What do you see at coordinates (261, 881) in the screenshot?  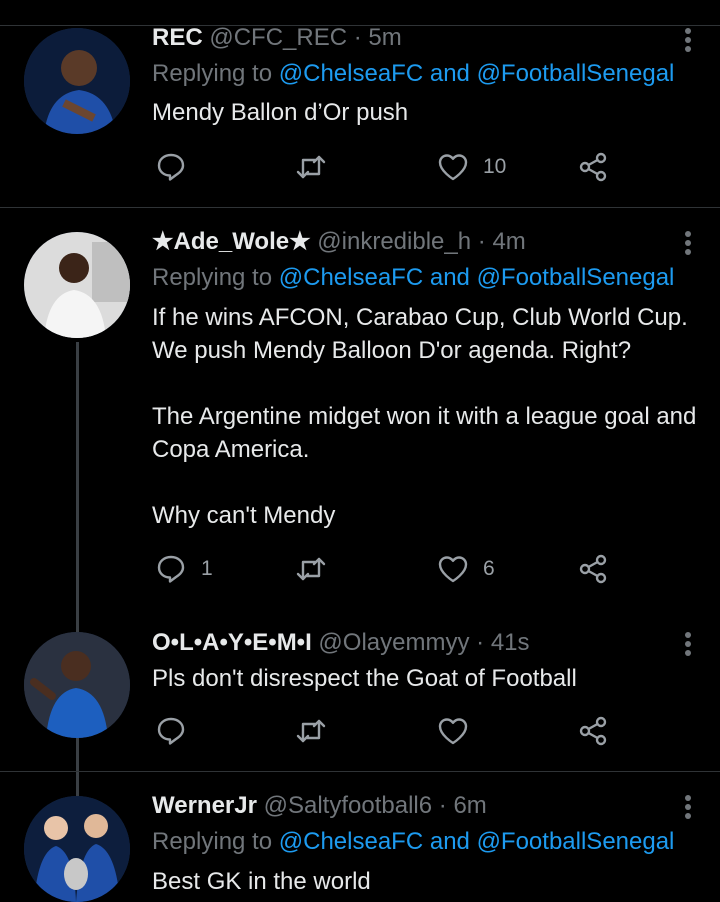 I see `tweet-text: Best GK in the world` at bounding box center [261, 881].